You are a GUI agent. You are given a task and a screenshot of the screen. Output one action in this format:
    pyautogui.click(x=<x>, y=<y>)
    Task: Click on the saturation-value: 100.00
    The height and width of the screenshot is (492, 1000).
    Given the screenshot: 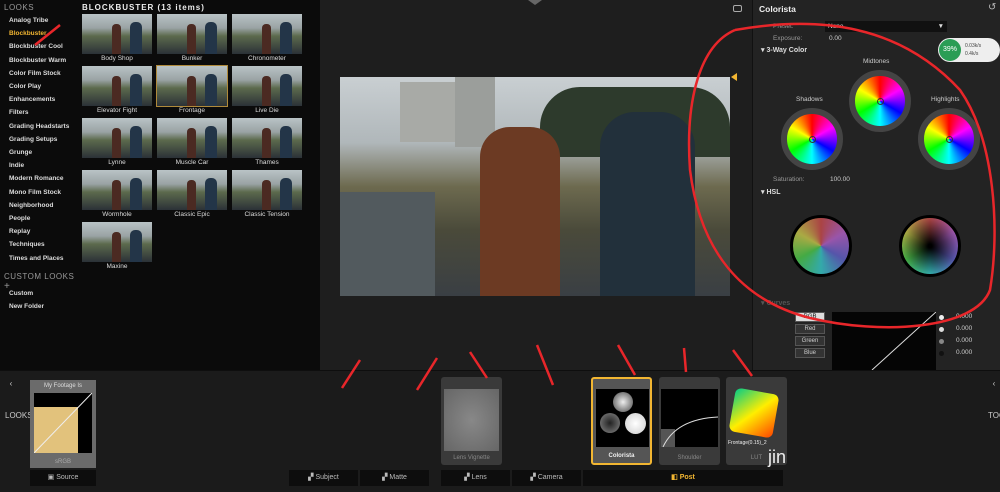 What is the action you would take?
    pyautogui.click(x=840, y=179)
    